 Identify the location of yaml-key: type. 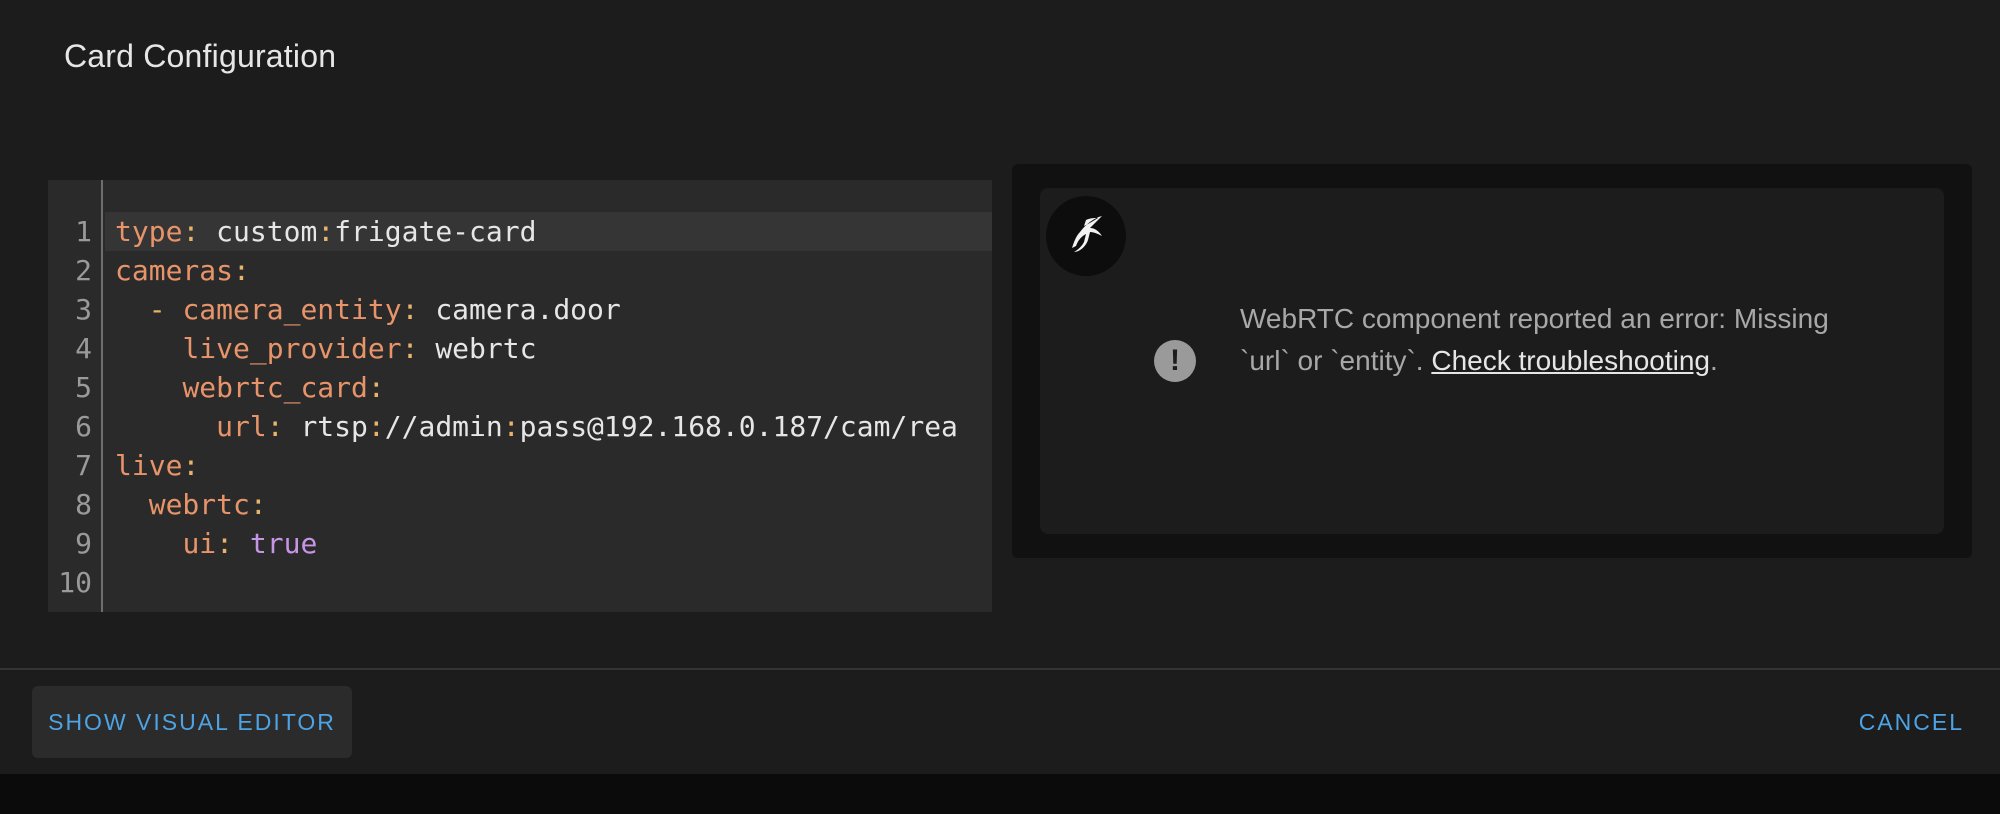
(149, 231).